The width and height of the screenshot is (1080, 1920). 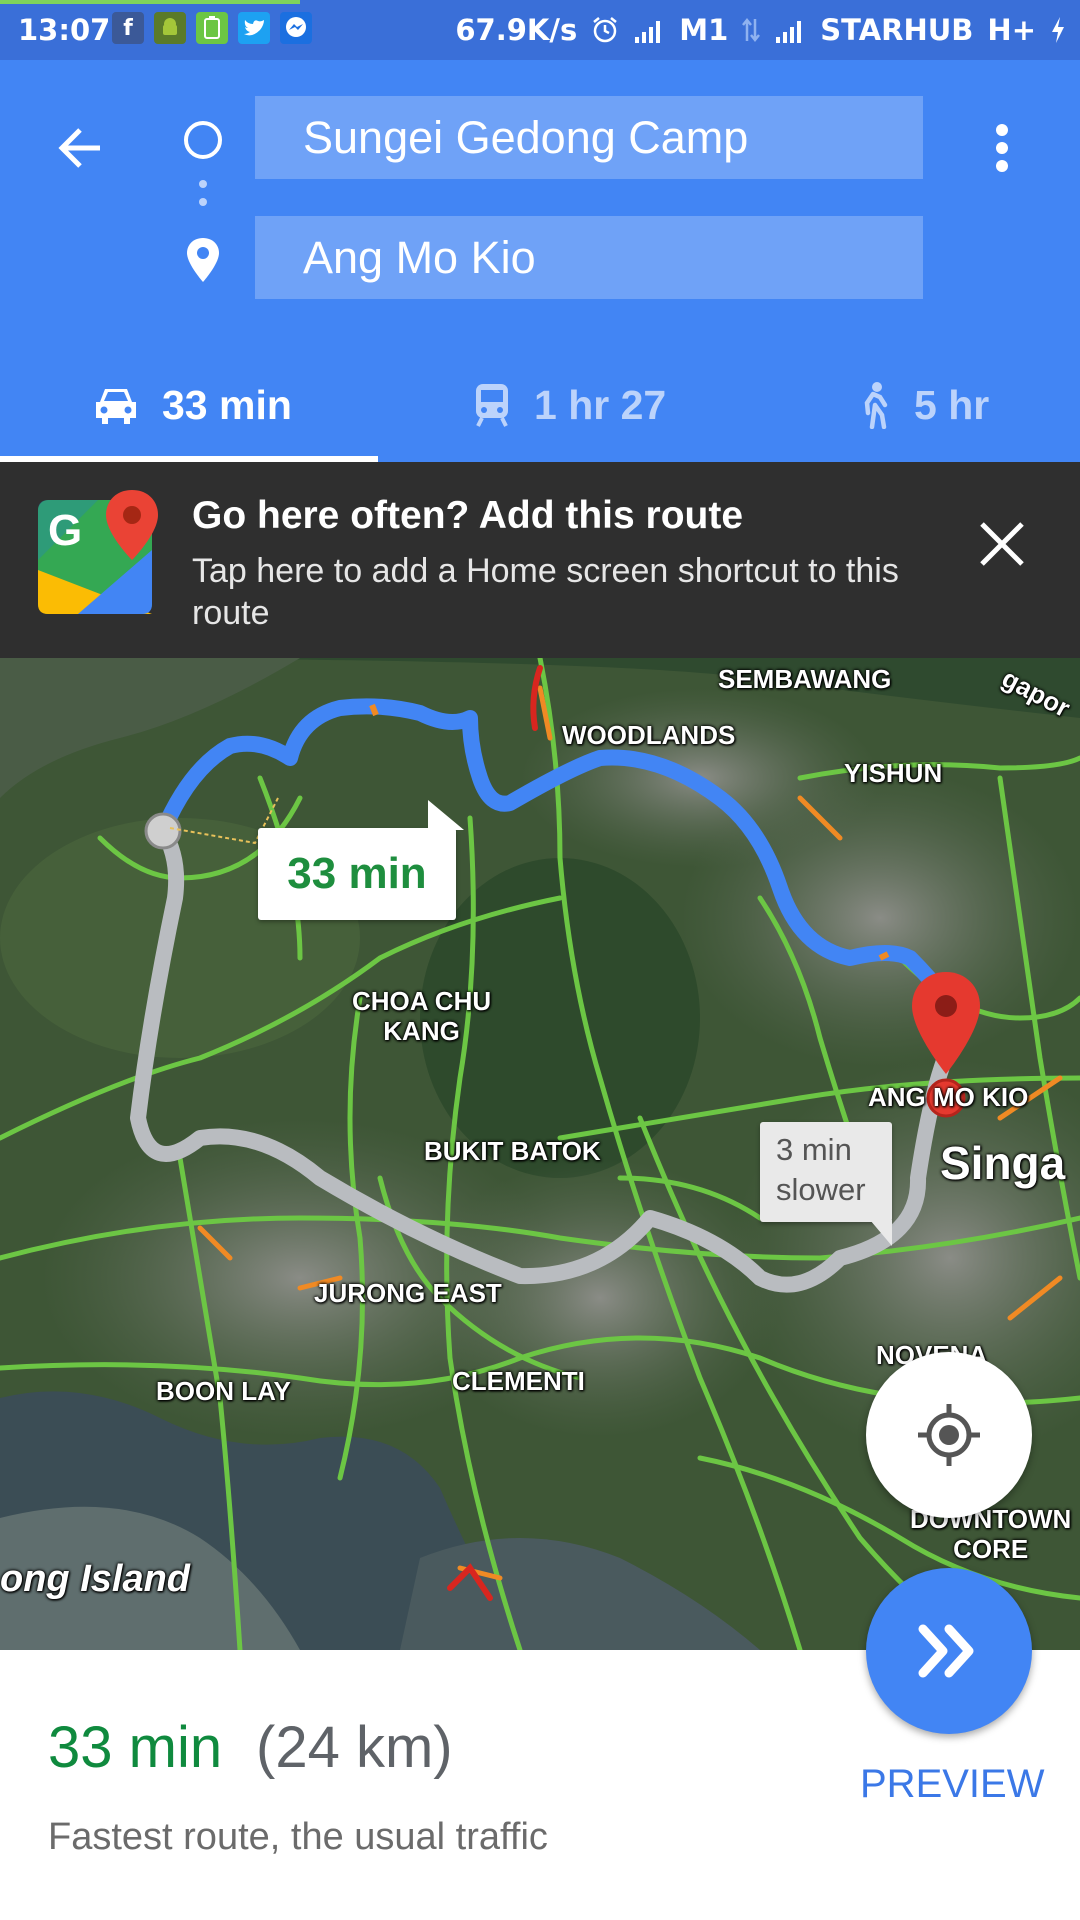 What do you see at coordinates (600, 404) in the screenshot?
I see `tab-transit-label: 1 hr 27` at bounding box center [600, 404].